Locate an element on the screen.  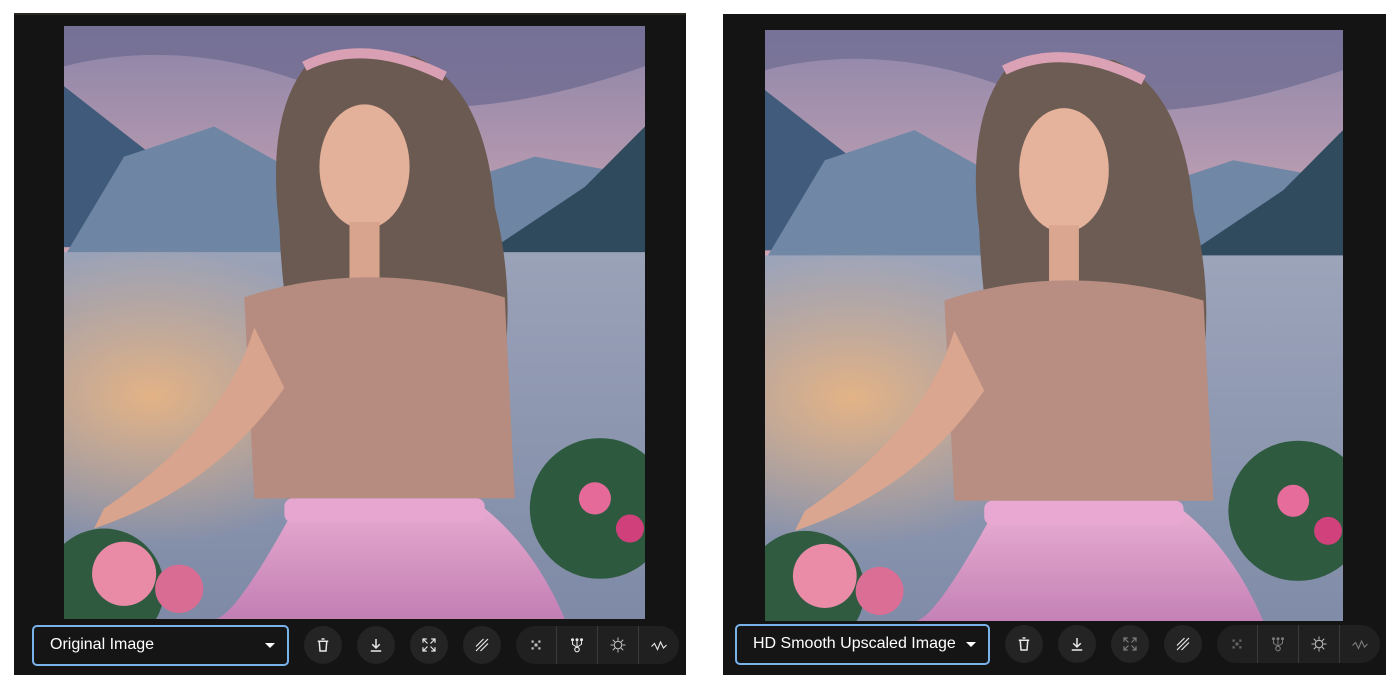
image-toolbar: Original Image is located at coordinates (355, 645).